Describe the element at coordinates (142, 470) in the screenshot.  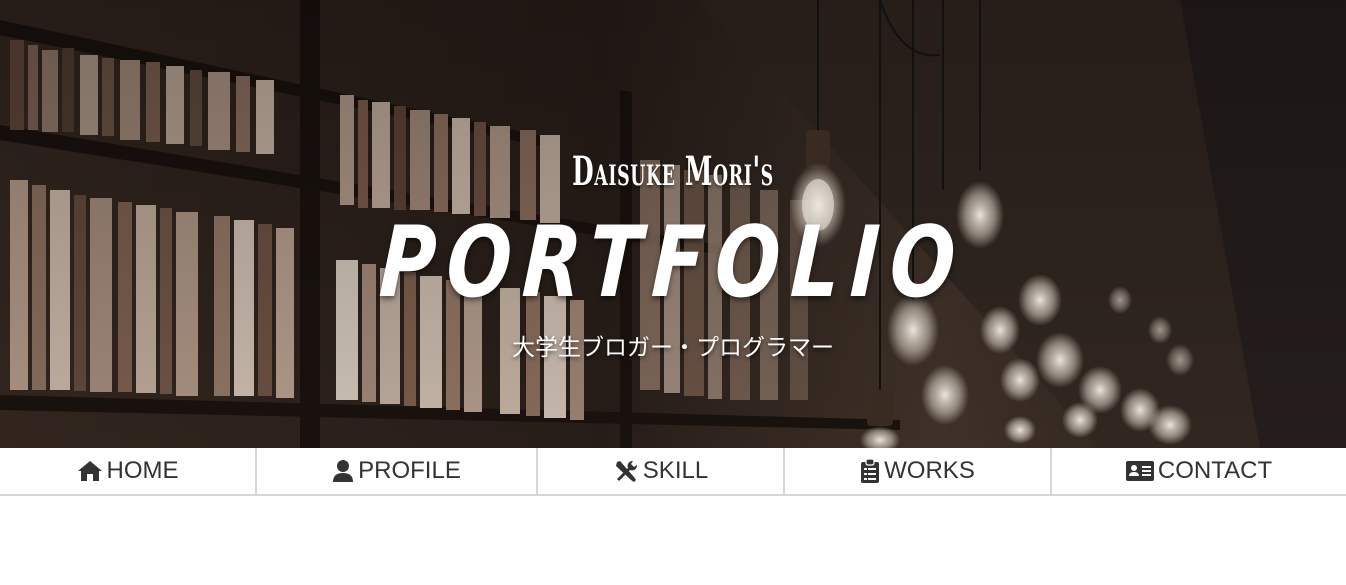
I see `nav-item-label: HOME` at that location.